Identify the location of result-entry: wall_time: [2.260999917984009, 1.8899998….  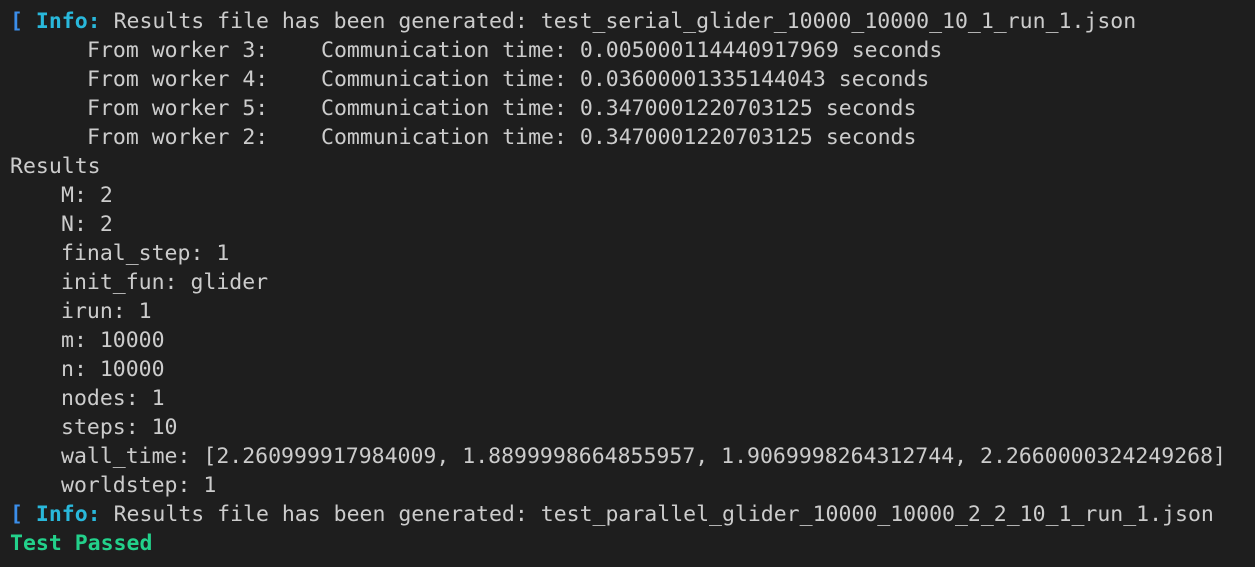
(643, 456).